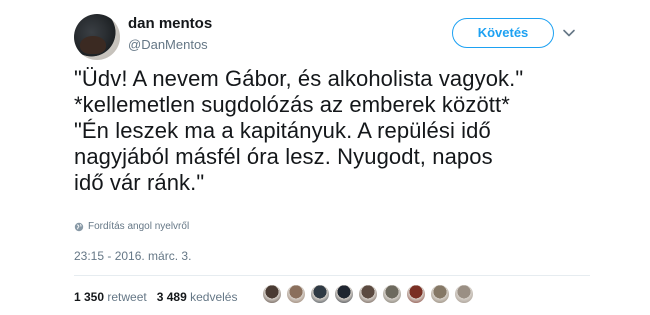 The width and height of the screenshot is (650, 315). What do you see at coordinates (132, 256) in the screenshot?
I see `timestamp: 23:15 - 2016. márc. 3.` at bounding box center [132, 256].